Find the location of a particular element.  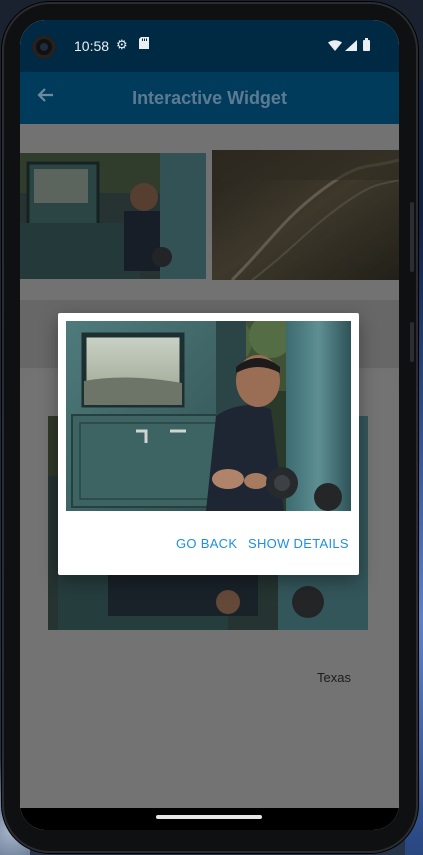

home-indicator is located at coordinates (209, 817).